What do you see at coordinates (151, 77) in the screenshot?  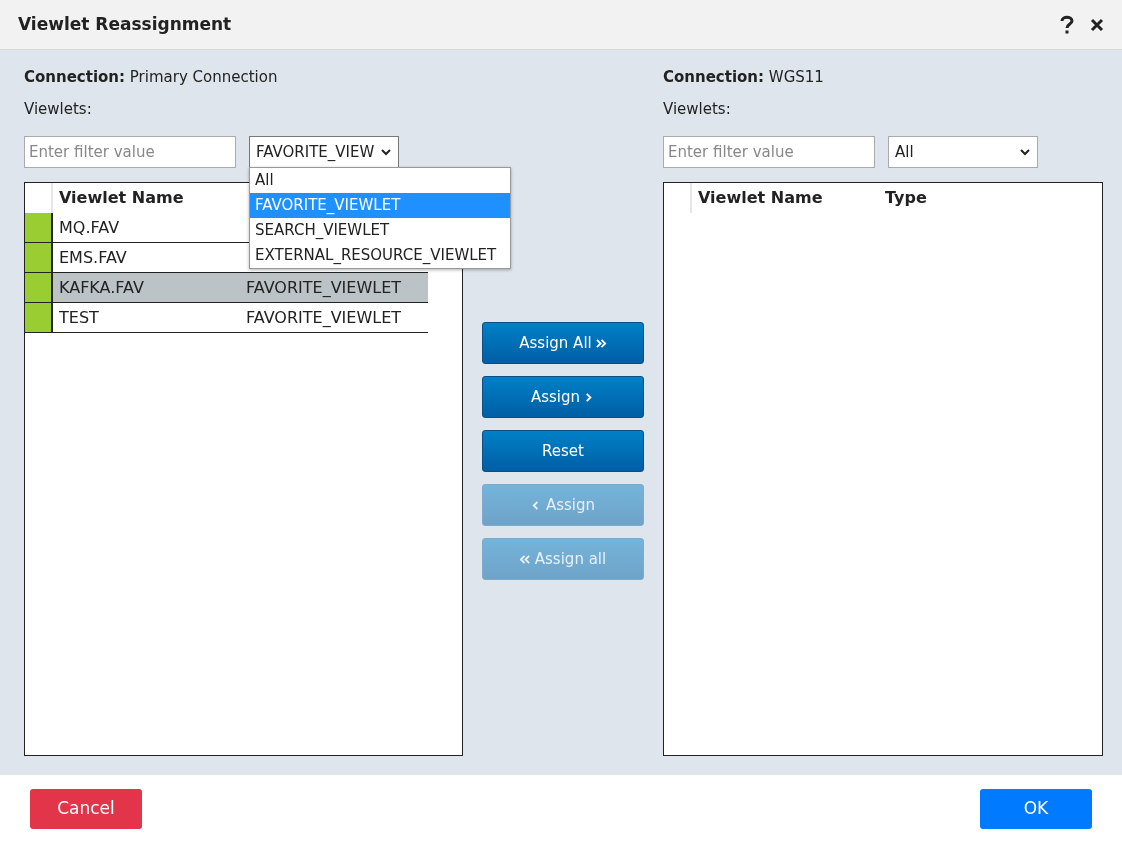 I see `connection-label: Connection: Primary Connection` at bounding box center [151, 77].